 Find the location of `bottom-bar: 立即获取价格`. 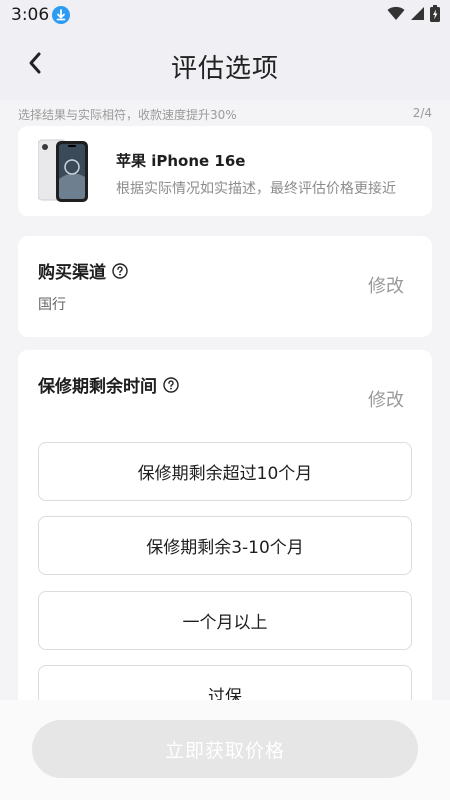

bottom-bar: 立即获取价格 is located at coordinates (225, 750).